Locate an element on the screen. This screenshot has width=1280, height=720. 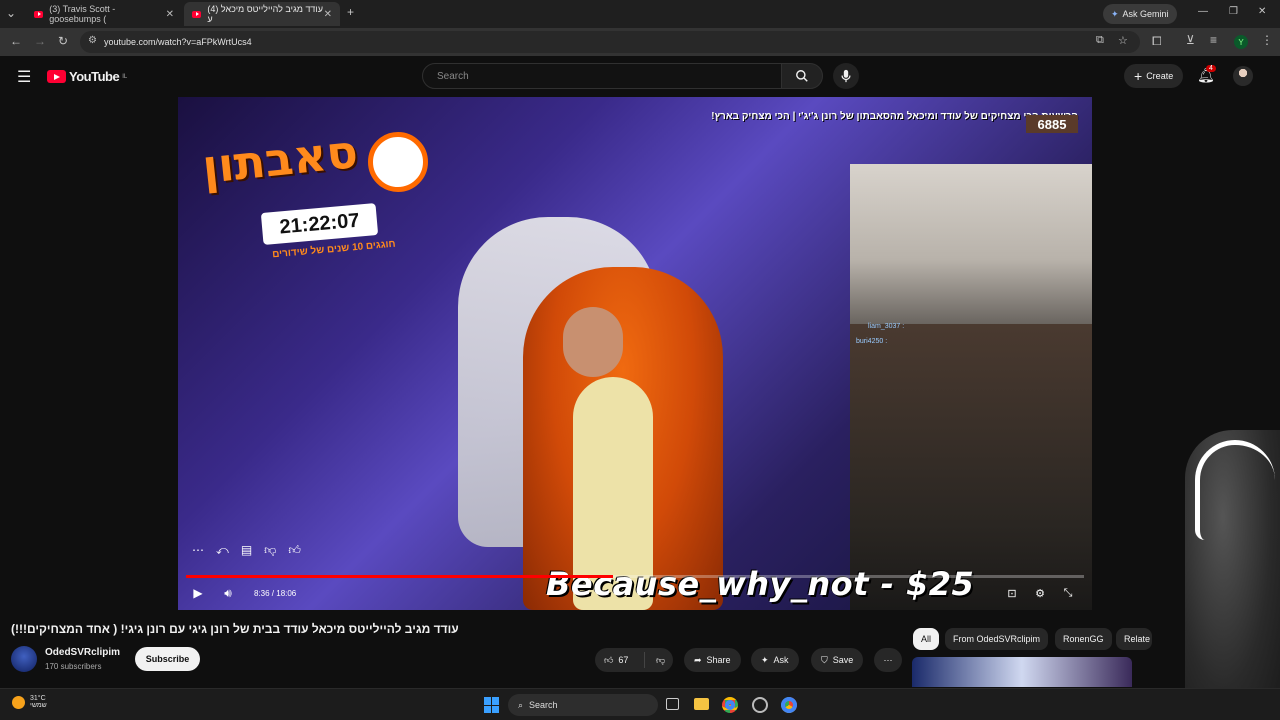
plus-icon: + is located at coordinates (1138, 76).